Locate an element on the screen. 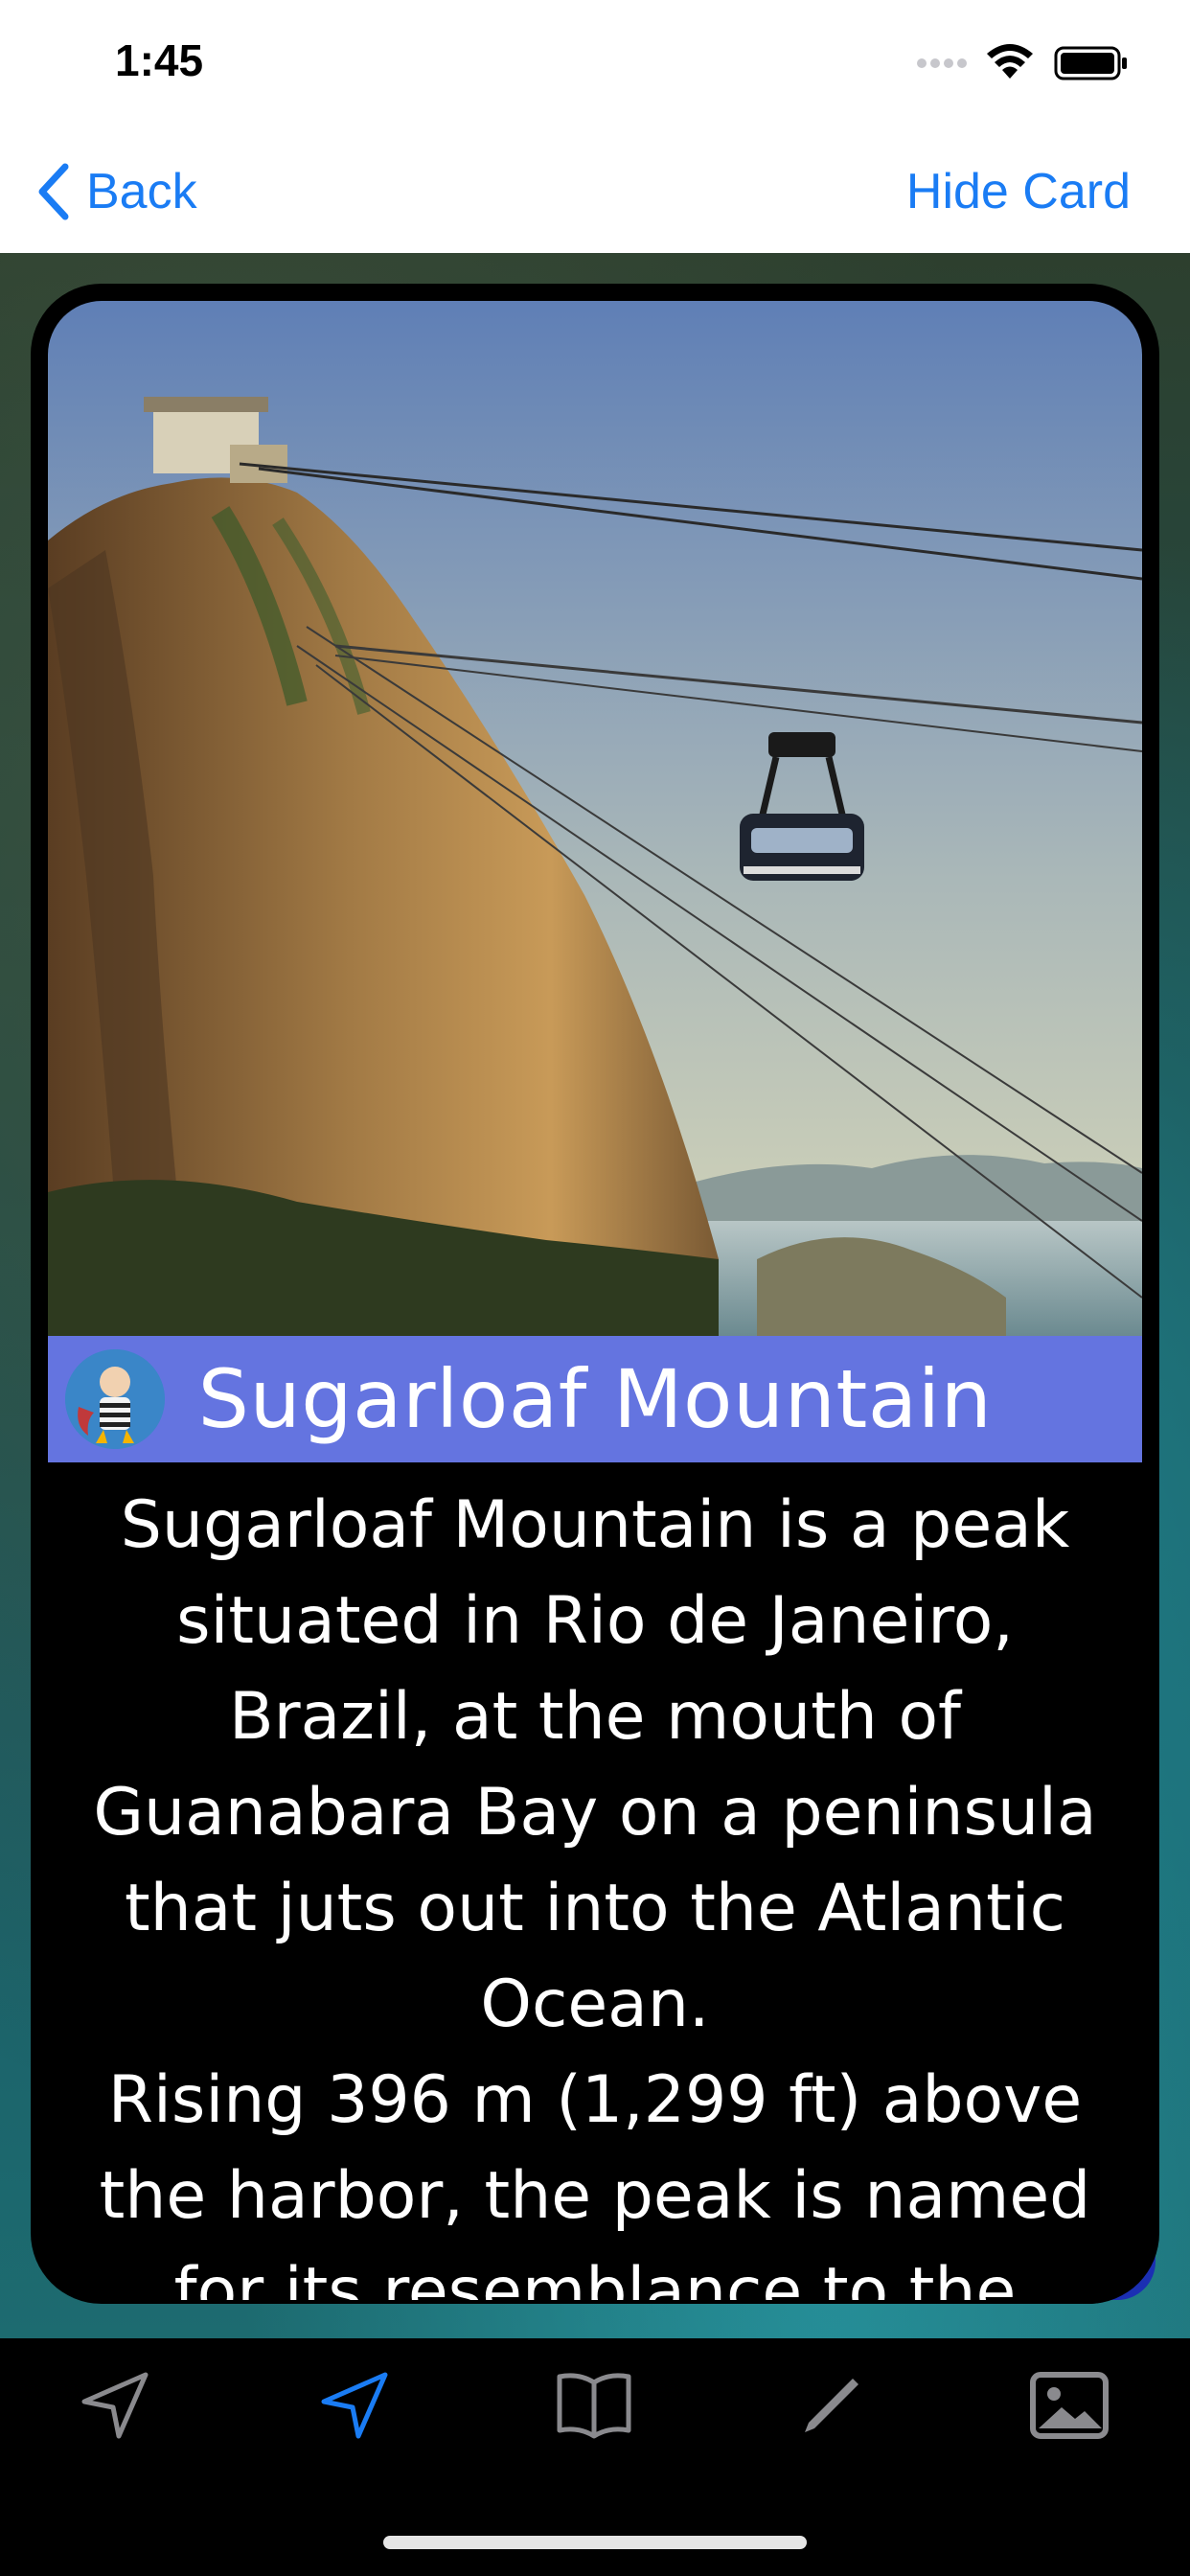  photo-icon is located at coordinates (1070, 2405).